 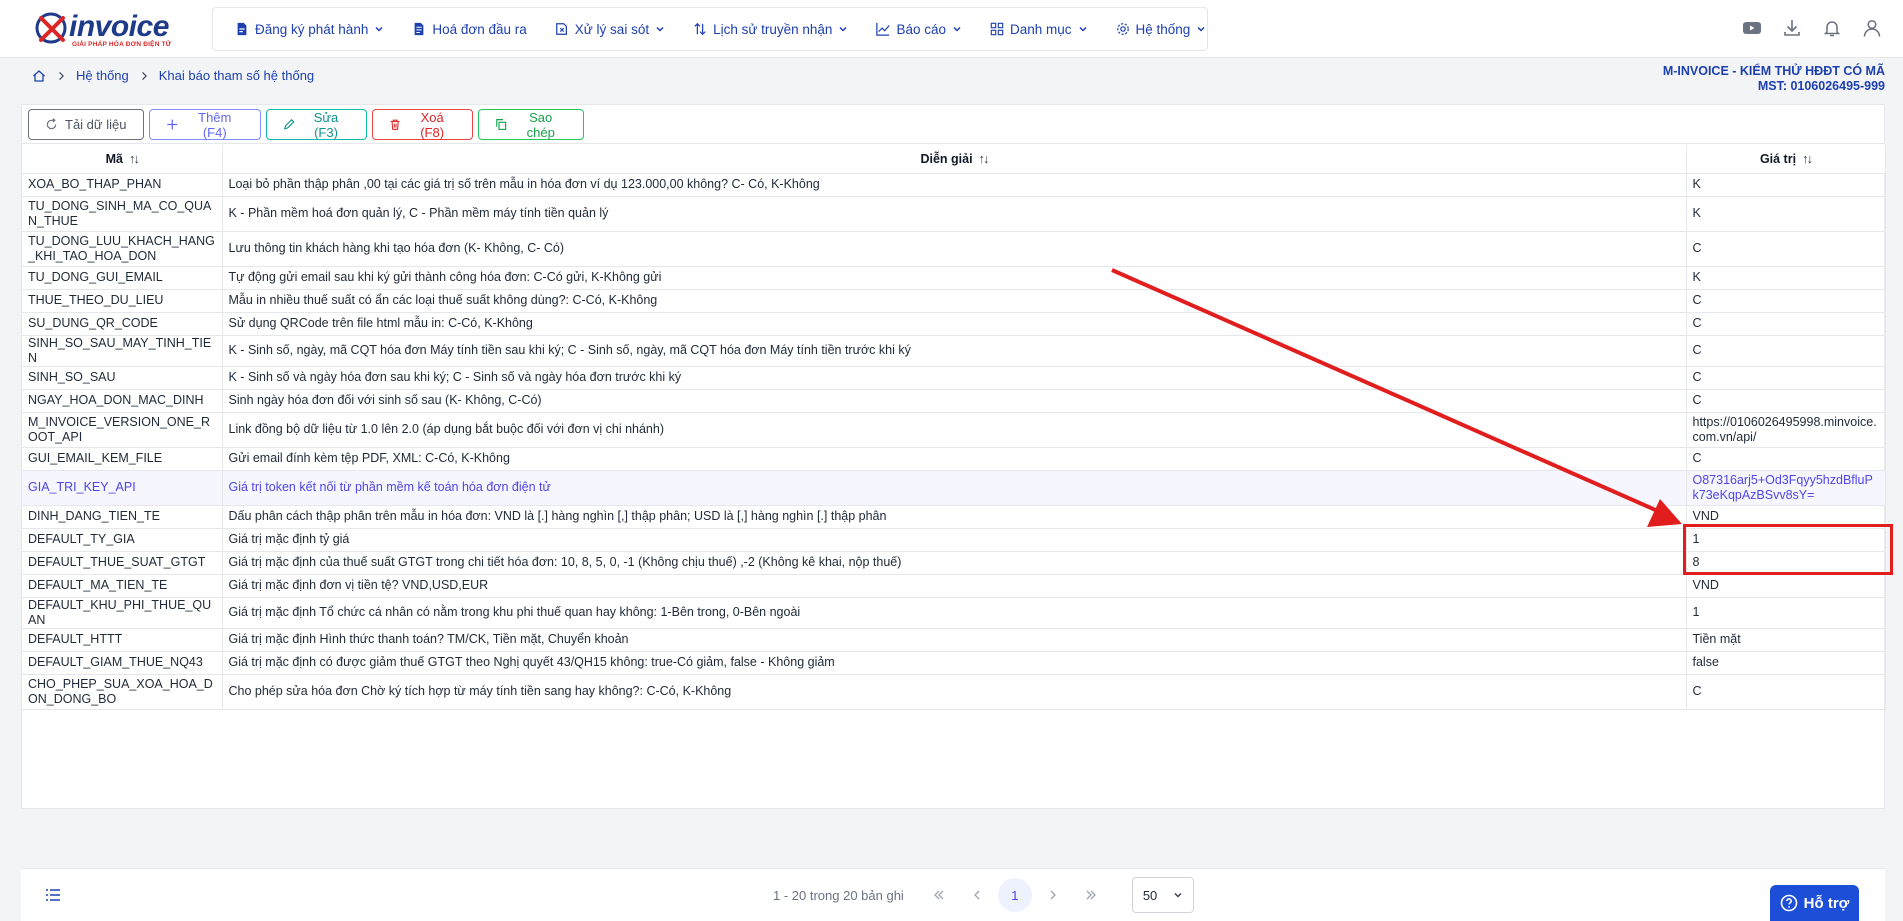 What do you see at coordinates (1014, 895) in the screenshot?
I see `page-number-button: 1` at bounding box center [1014, 895].